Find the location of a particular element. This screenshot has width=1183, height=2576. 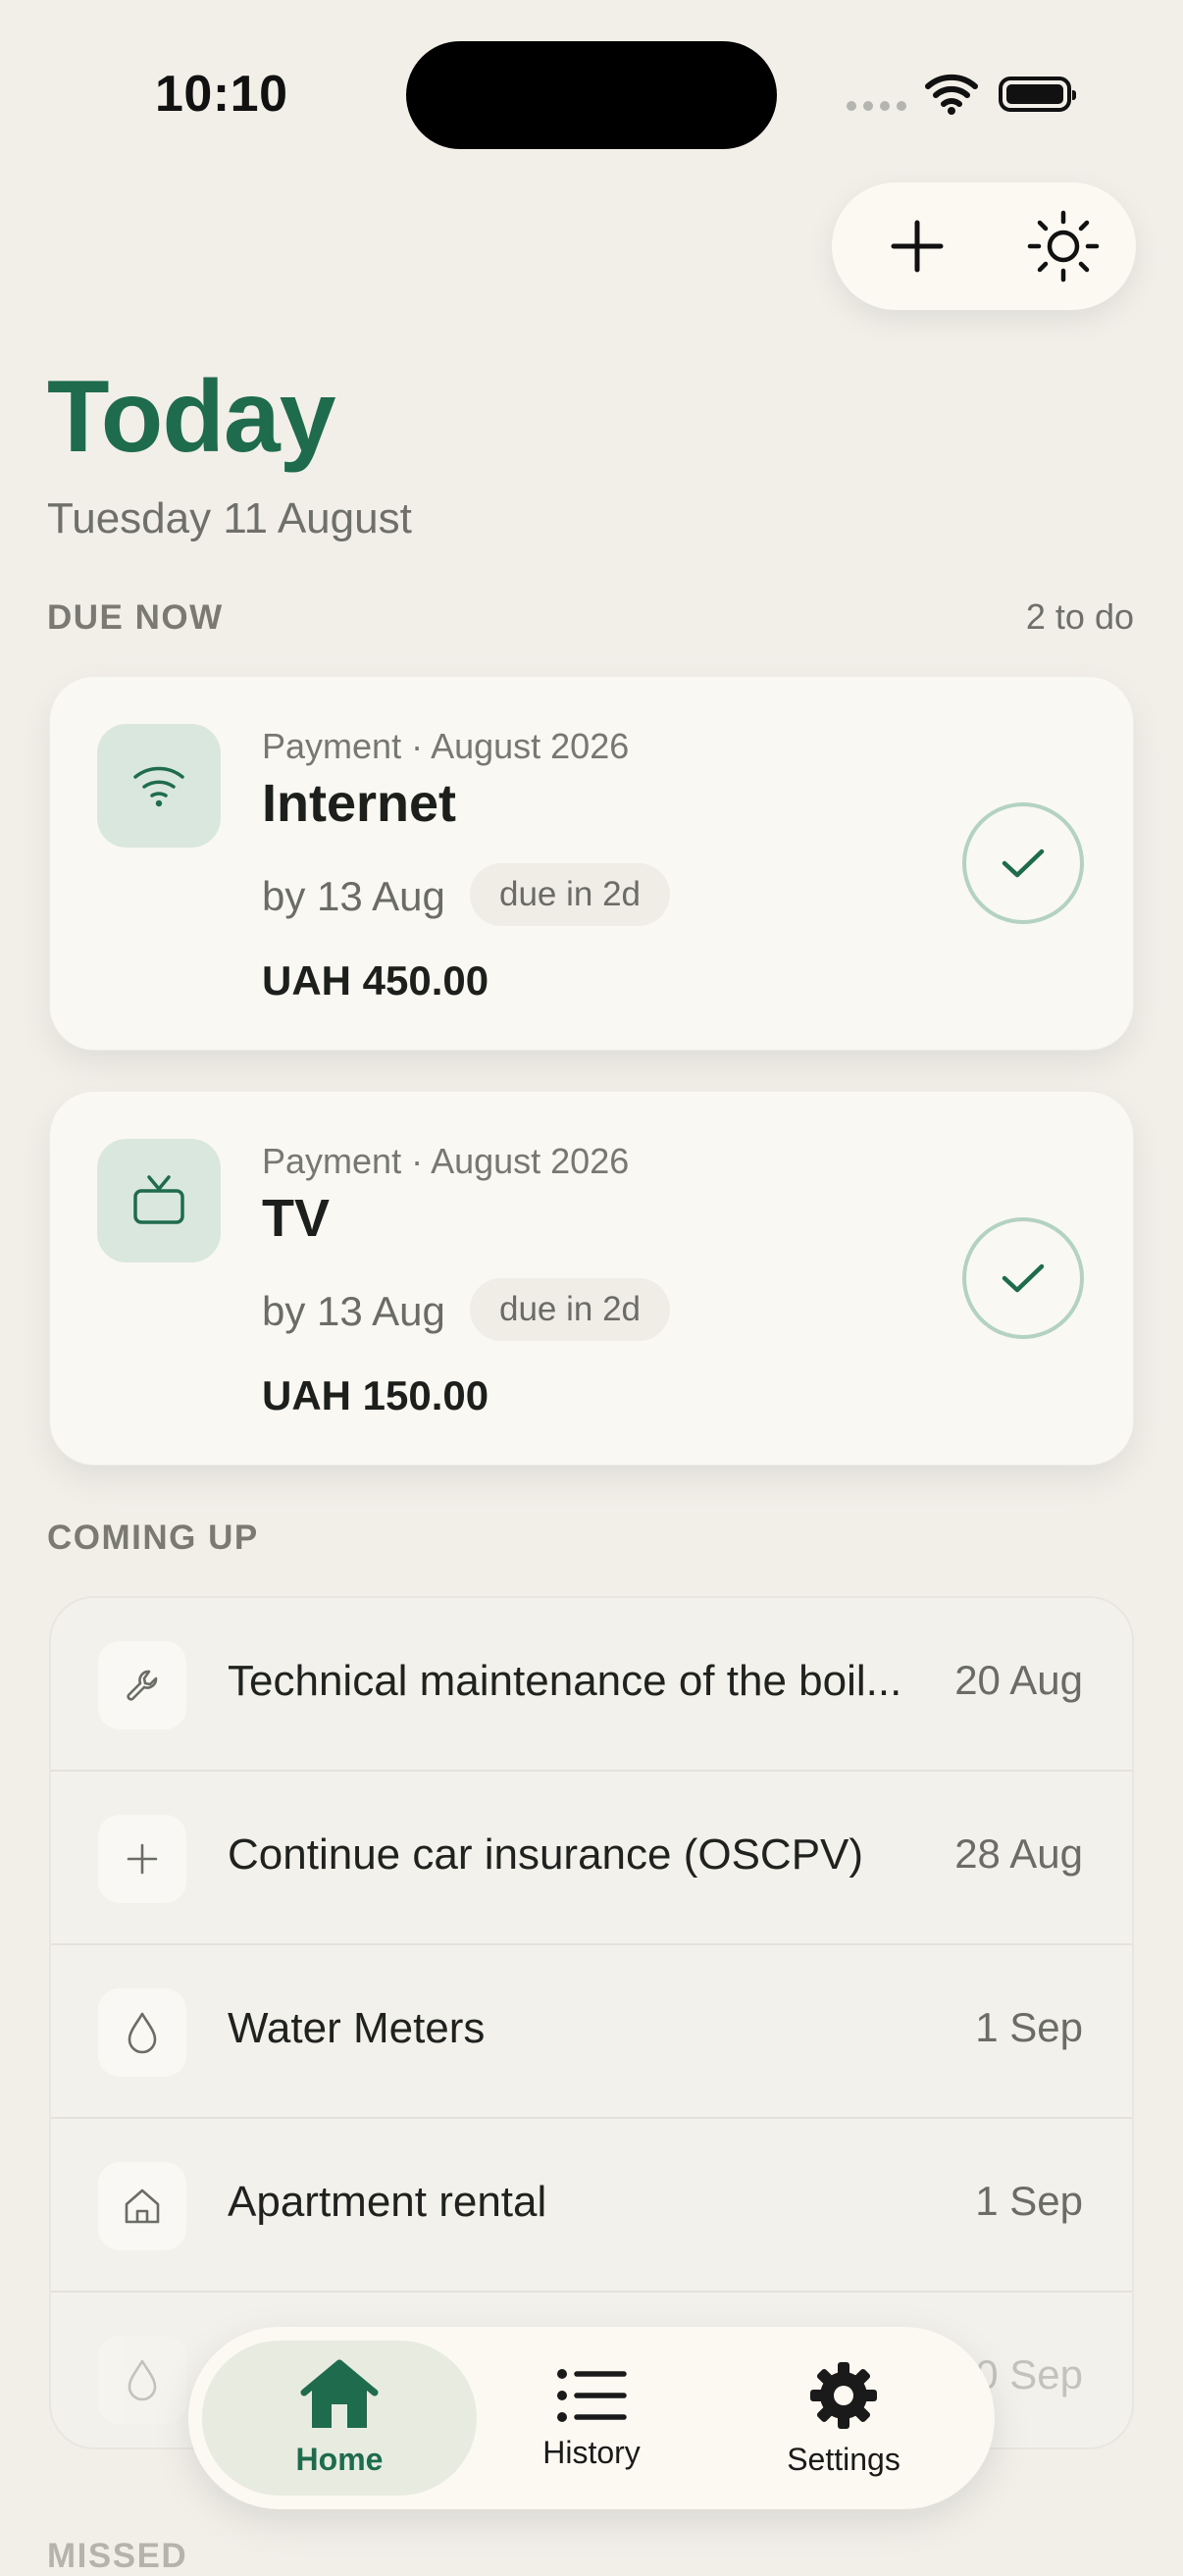

tab-label: Settings is located at coordinates (844, 2459).